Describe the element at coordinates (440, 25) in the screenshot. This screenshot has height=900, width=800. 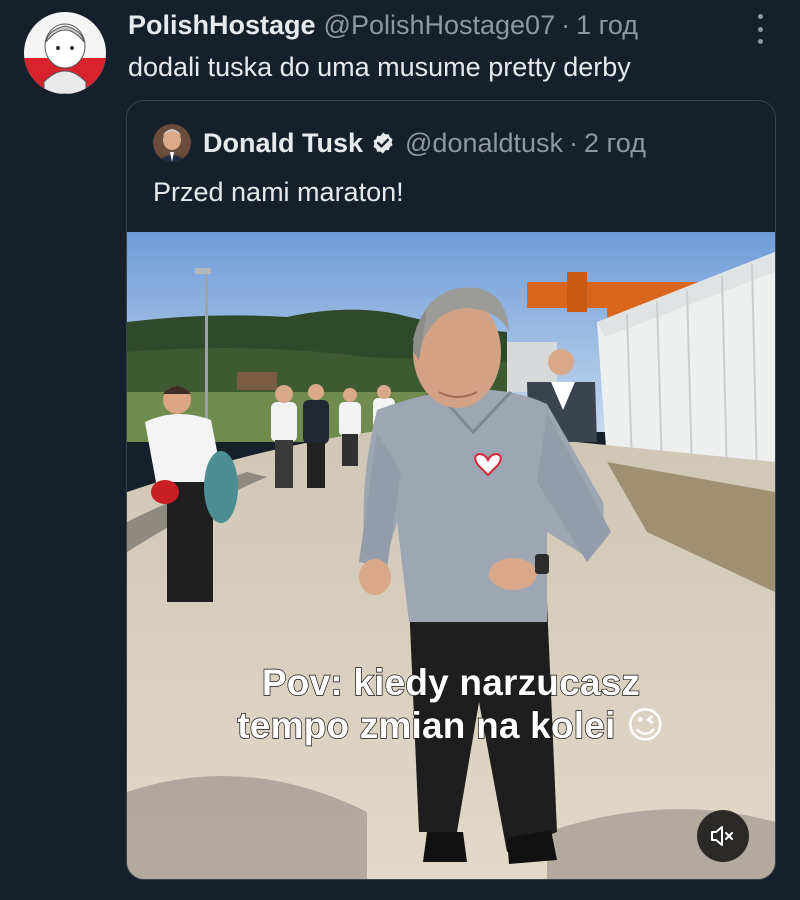
I see `author-handle: @PolishHostage07` at that location.